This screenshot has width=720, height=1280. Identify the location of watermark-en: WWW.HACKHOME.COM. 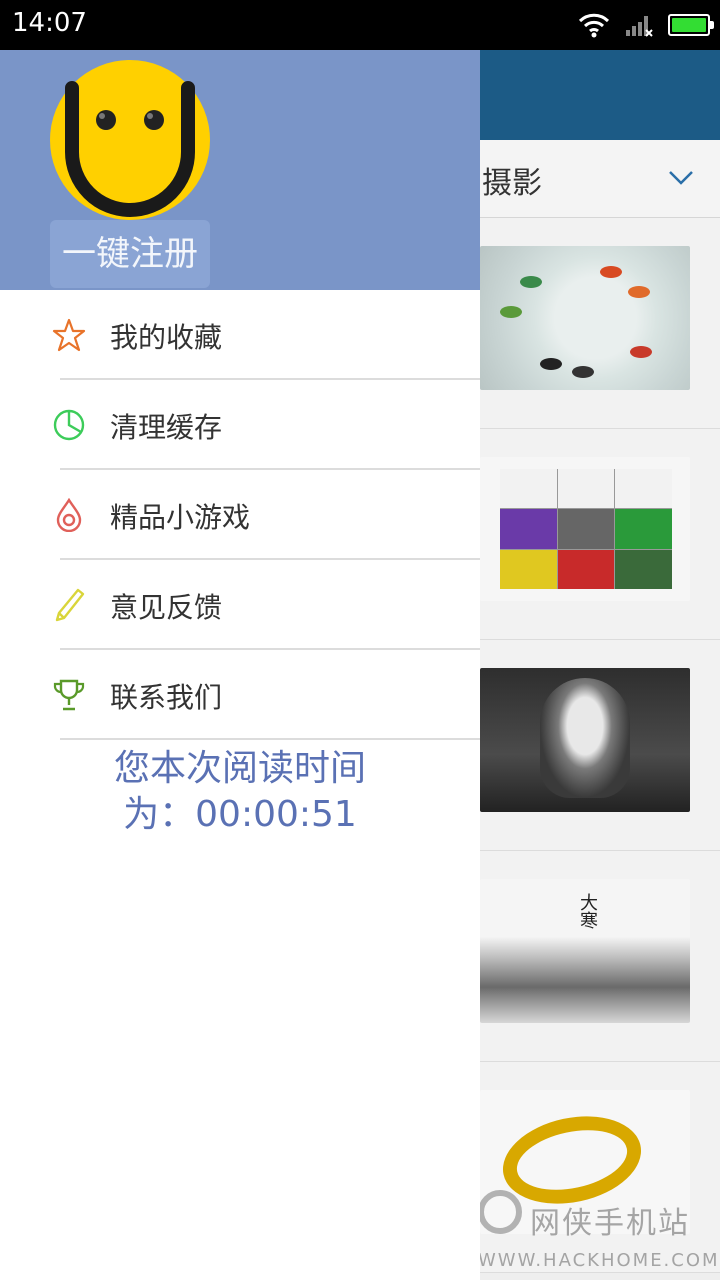
(599, 1260).